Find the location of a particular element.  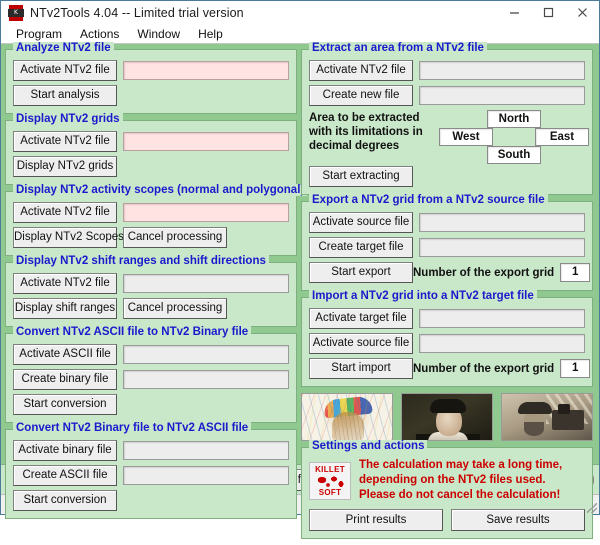

app-icon: K is located at coordinates (16, 12).